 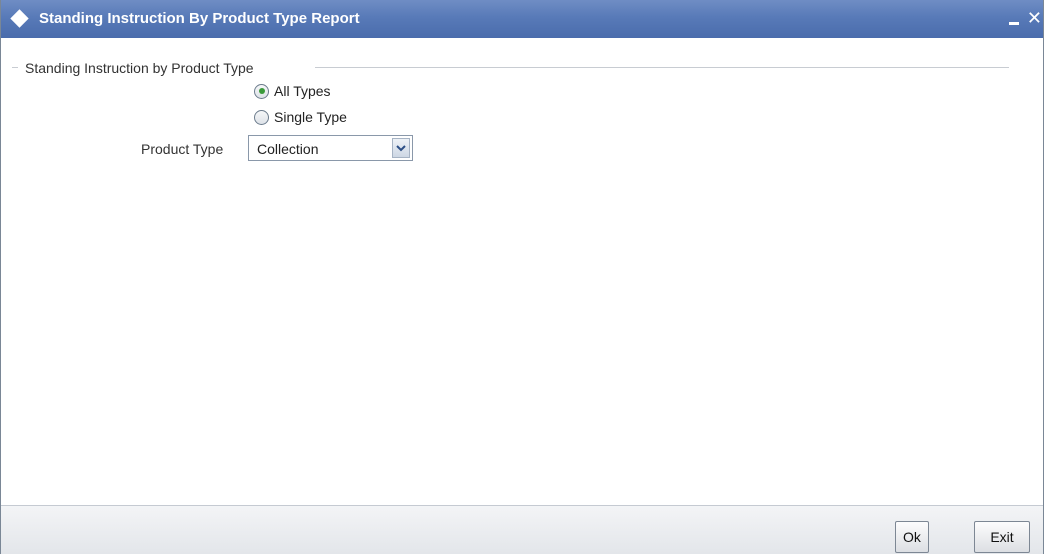 What do you see at coordinates (182, 149) in the screenshot?
I see `product-type-label: Product Type` at bounding box center [182, 149].